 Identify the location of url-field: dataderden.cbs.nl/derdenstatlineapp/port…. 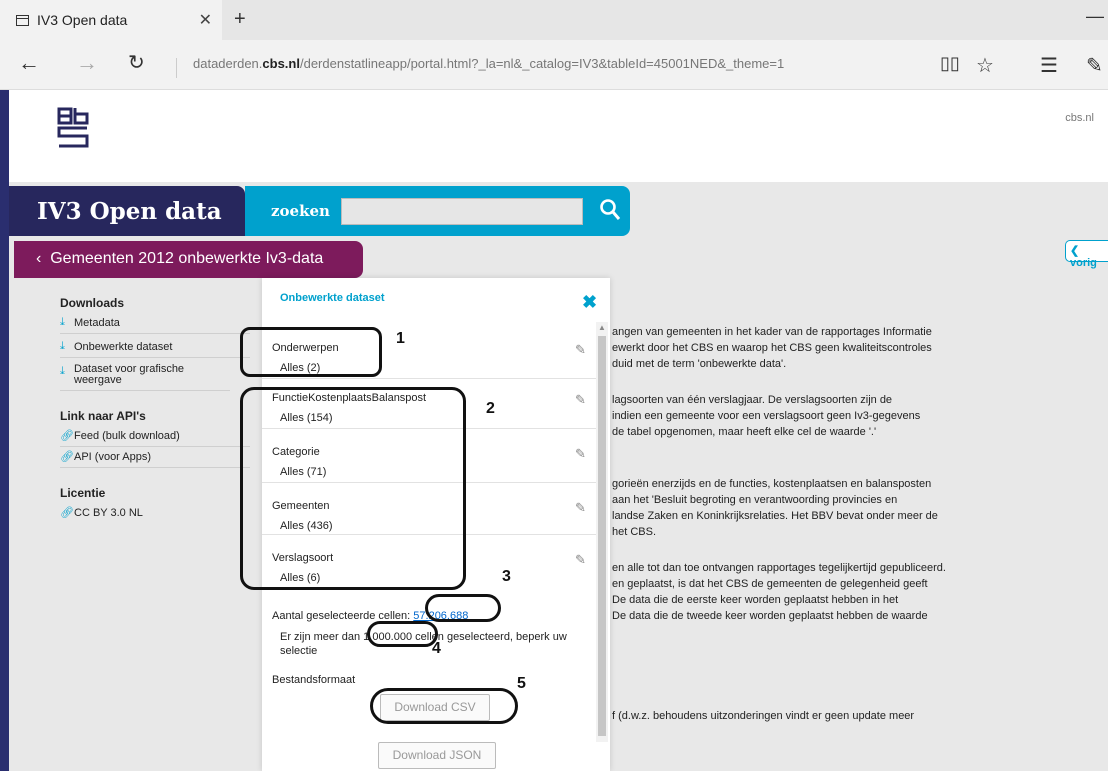
(480, 67).